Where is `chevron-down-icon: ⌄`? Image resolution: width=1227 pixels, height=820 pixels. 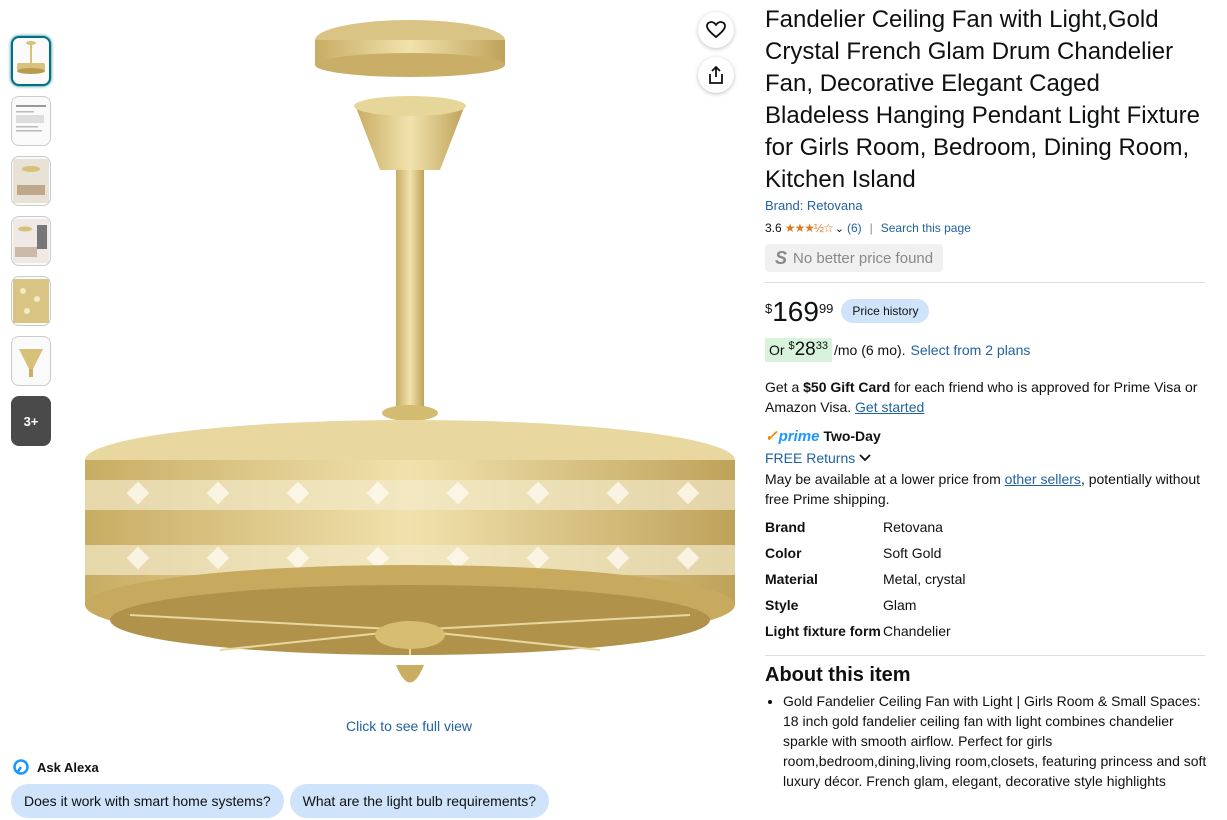 chevron-down-icon: ⌄ is located at coordinates (839, 228).